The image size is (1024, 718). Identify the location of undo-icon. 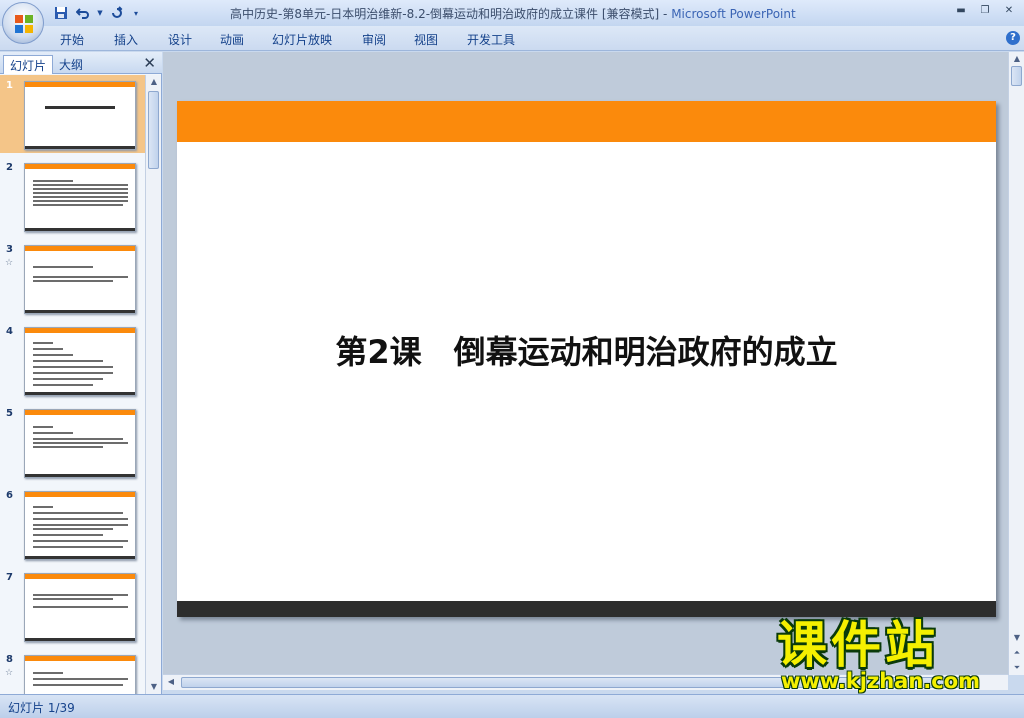
(83, 13).